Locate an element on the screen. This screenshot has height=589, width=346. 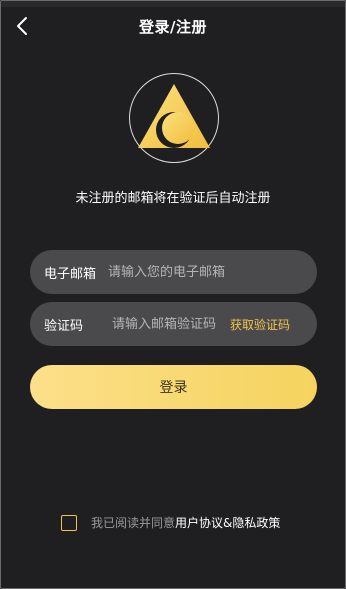
email-input is located at coordinates (193, 272).